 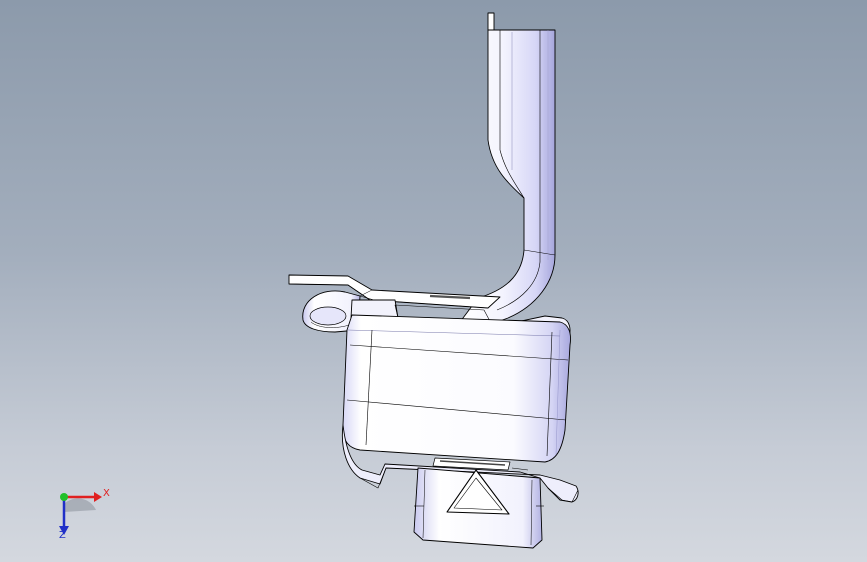 I want to click on triad-plane-icon, so click(x=80, y=505).